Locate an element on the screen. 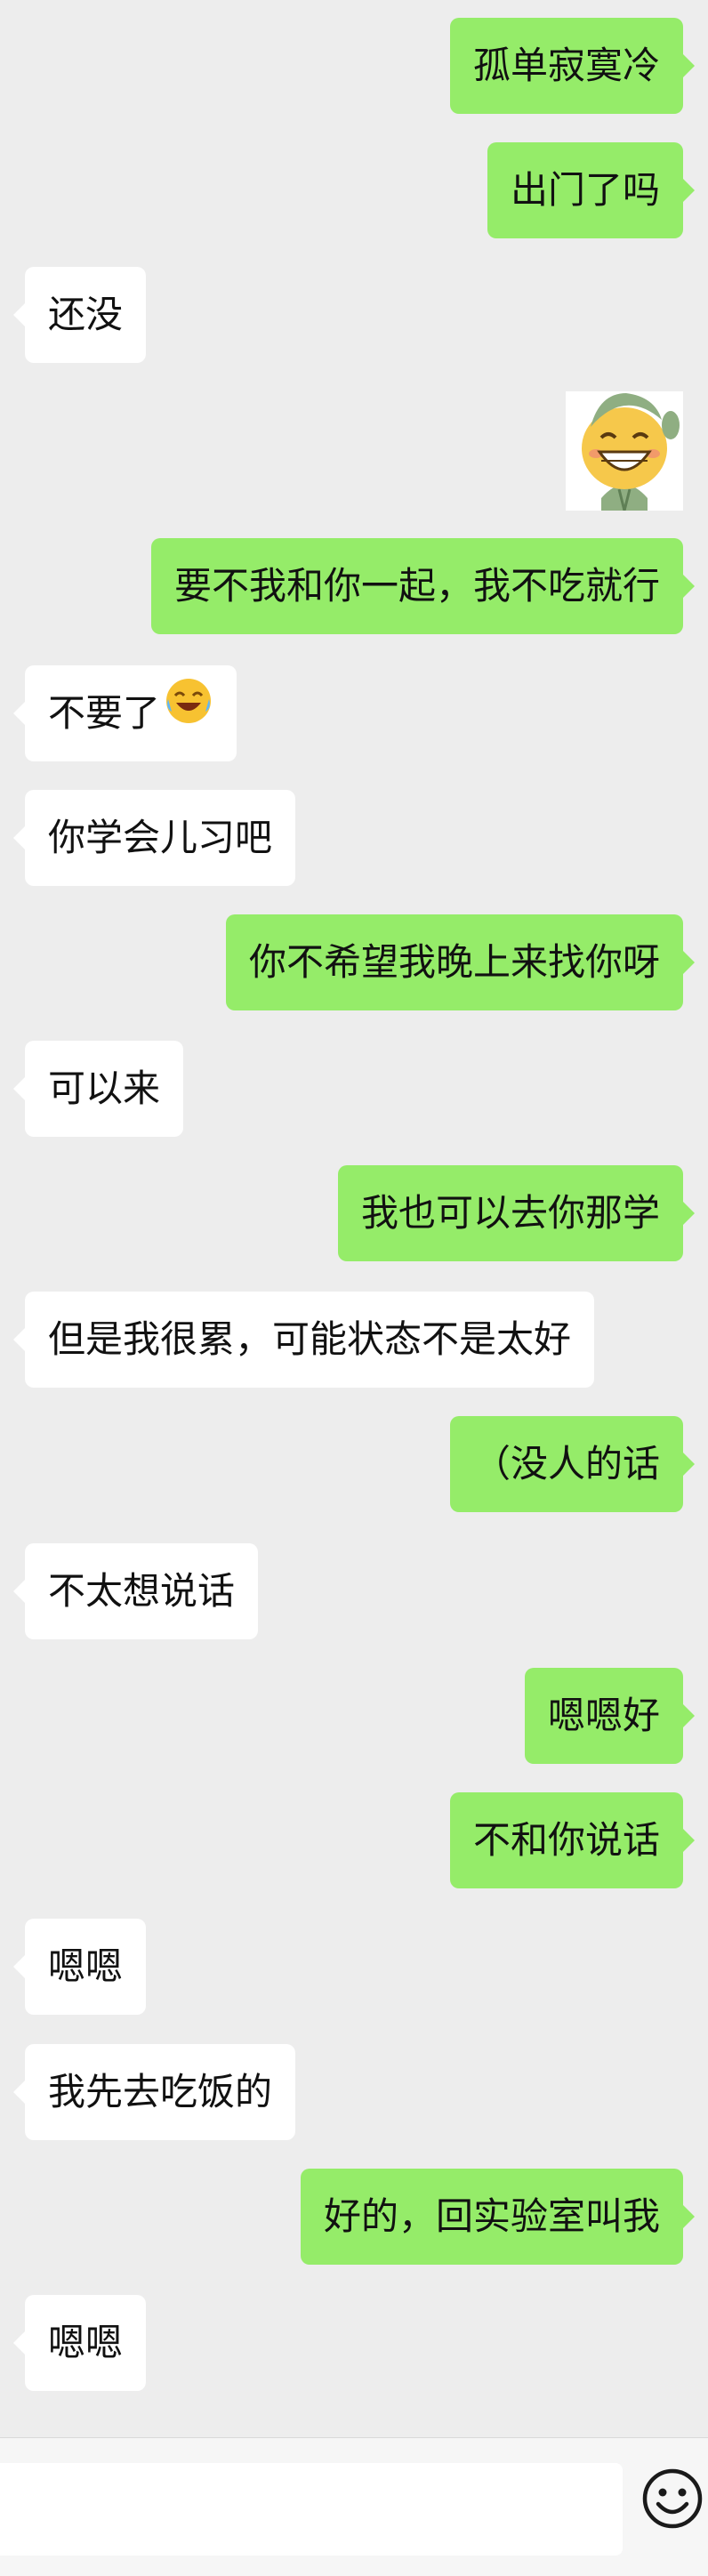 Image resolution: width=708 pixels, height=2576 pixels. message-bubble: 要不我和你一起，我不吃就行 is located at coordinates (423, 586).